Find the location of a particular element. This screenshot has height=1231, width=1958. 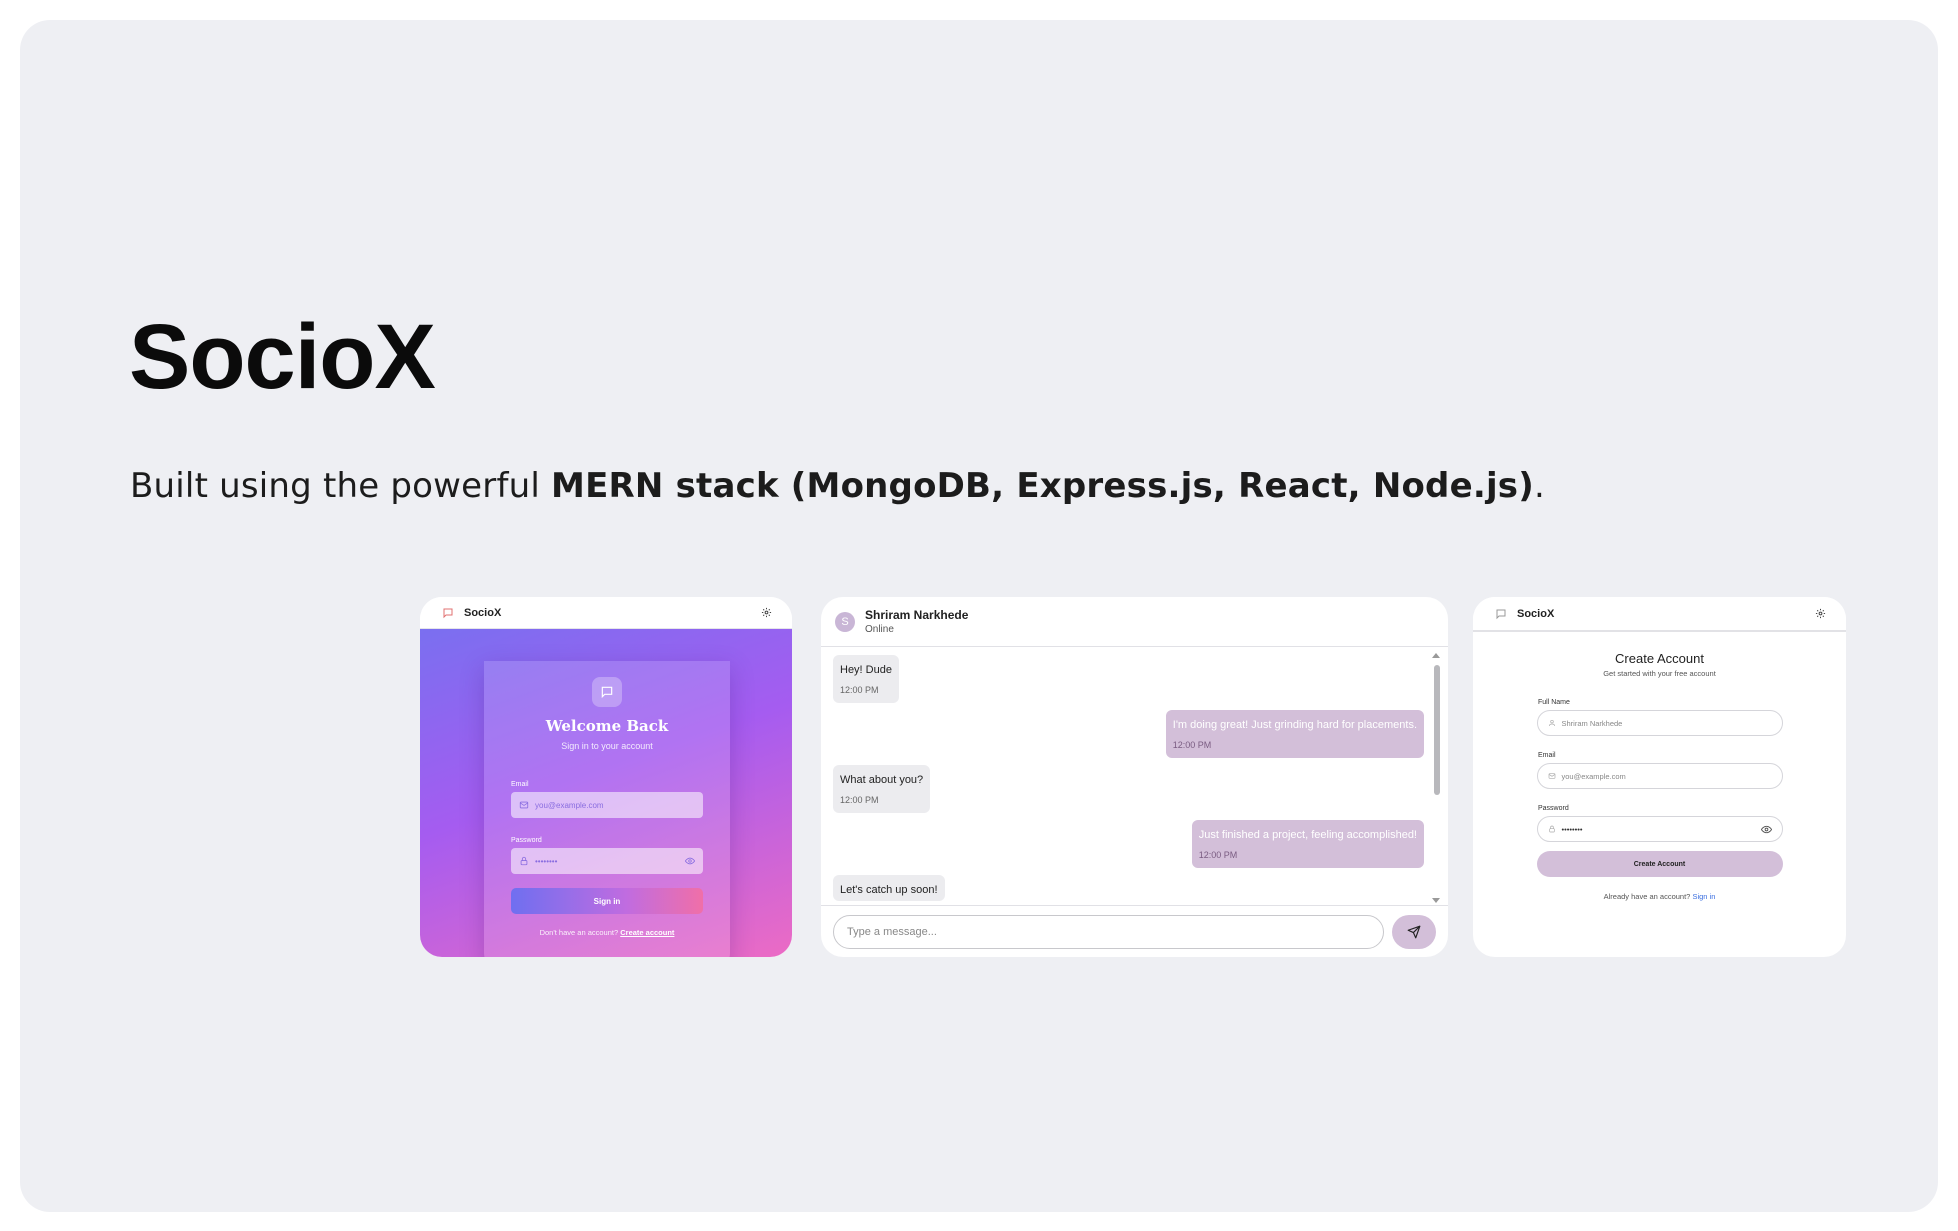

login-subtitle: Sign in to your account is located at coordinates (607, 746).